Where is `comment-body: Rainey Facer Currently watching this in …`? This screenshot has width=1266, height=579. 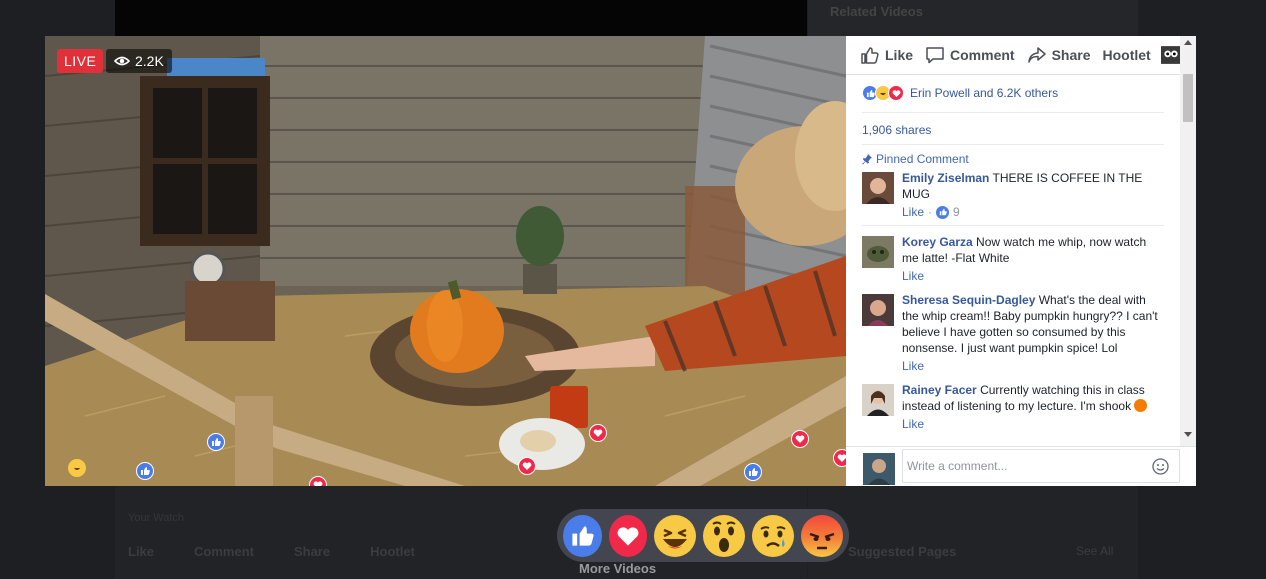 comment-body: Rainey Facer Currently watching this in … is located at coordinates (1033, 407).